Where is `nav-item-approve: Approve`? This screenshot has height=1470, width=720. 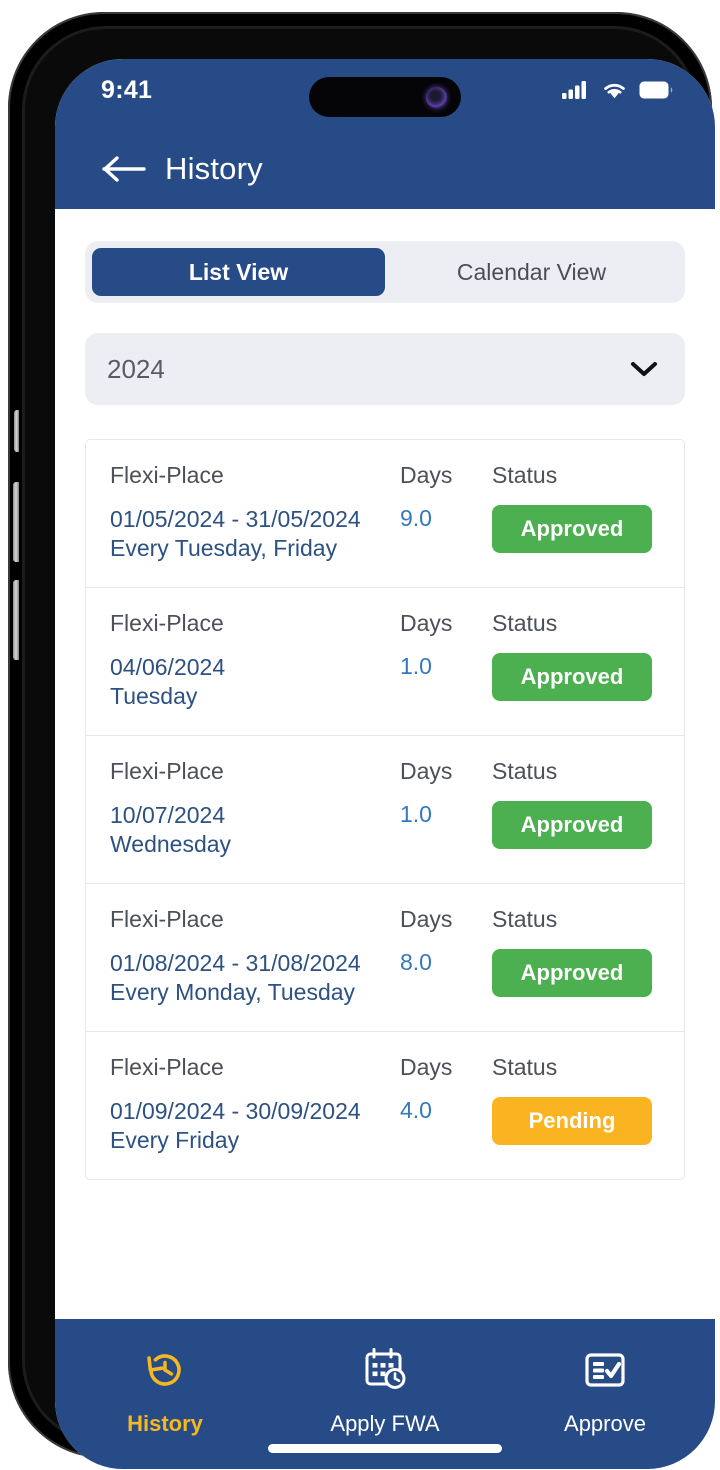 nav-item-approve: Approve is located at coordinates (605, 1390).